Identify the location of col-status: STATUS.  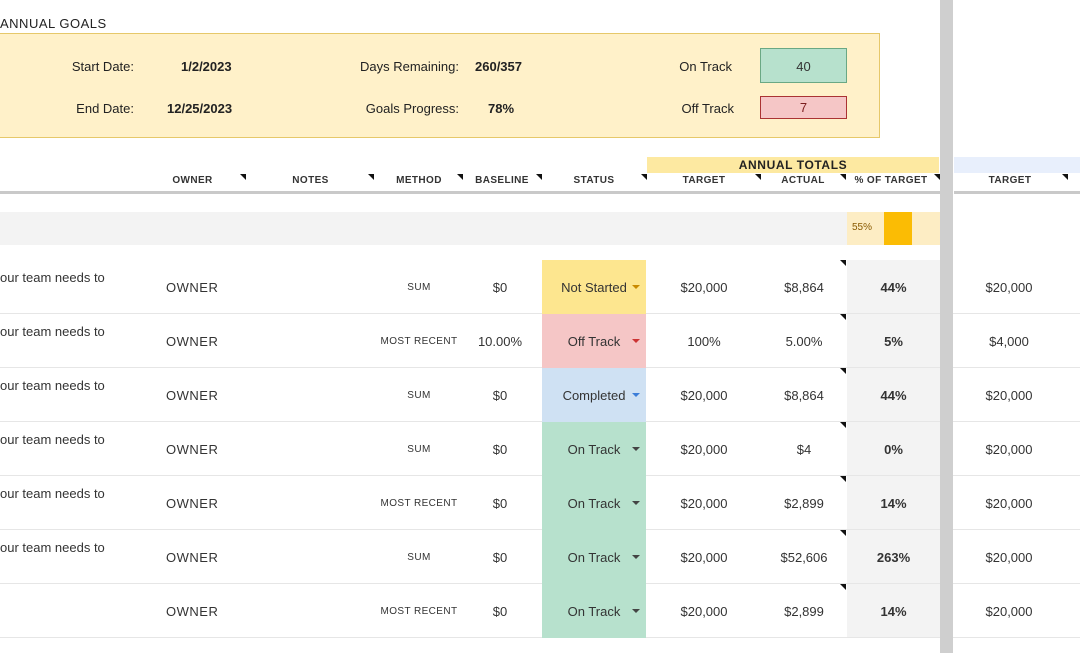
(594, 180).